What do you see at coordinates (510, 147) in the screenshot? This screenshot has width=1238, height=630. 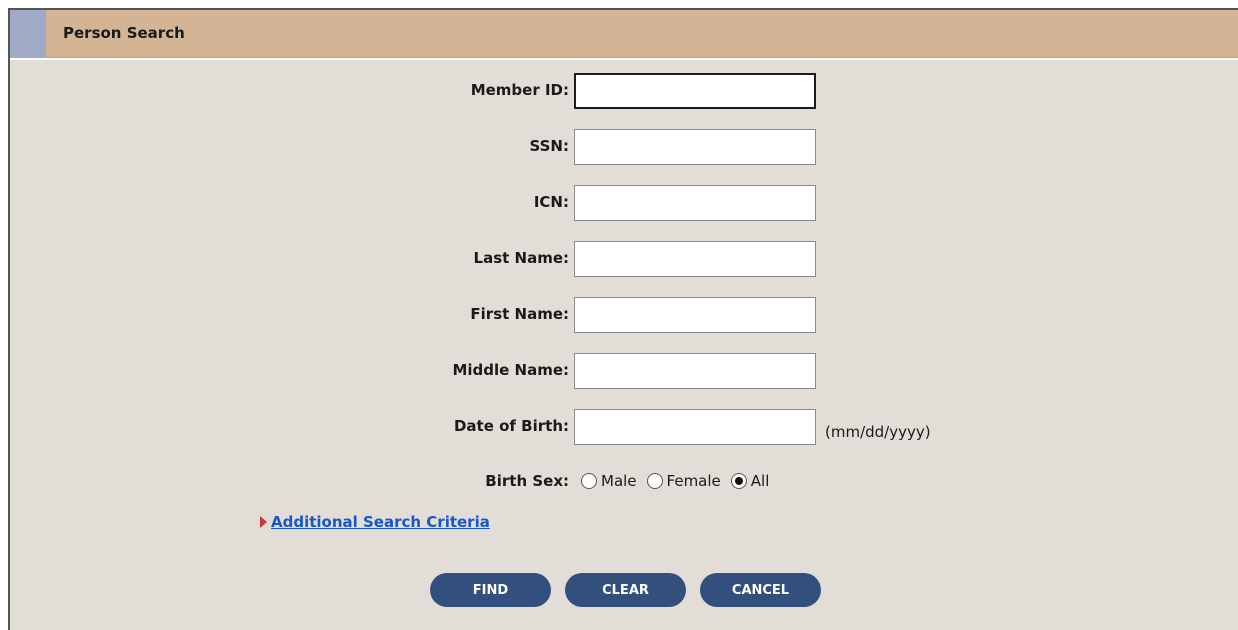 I see `ssn-row: SSN:` at bounding box center [510, 147].